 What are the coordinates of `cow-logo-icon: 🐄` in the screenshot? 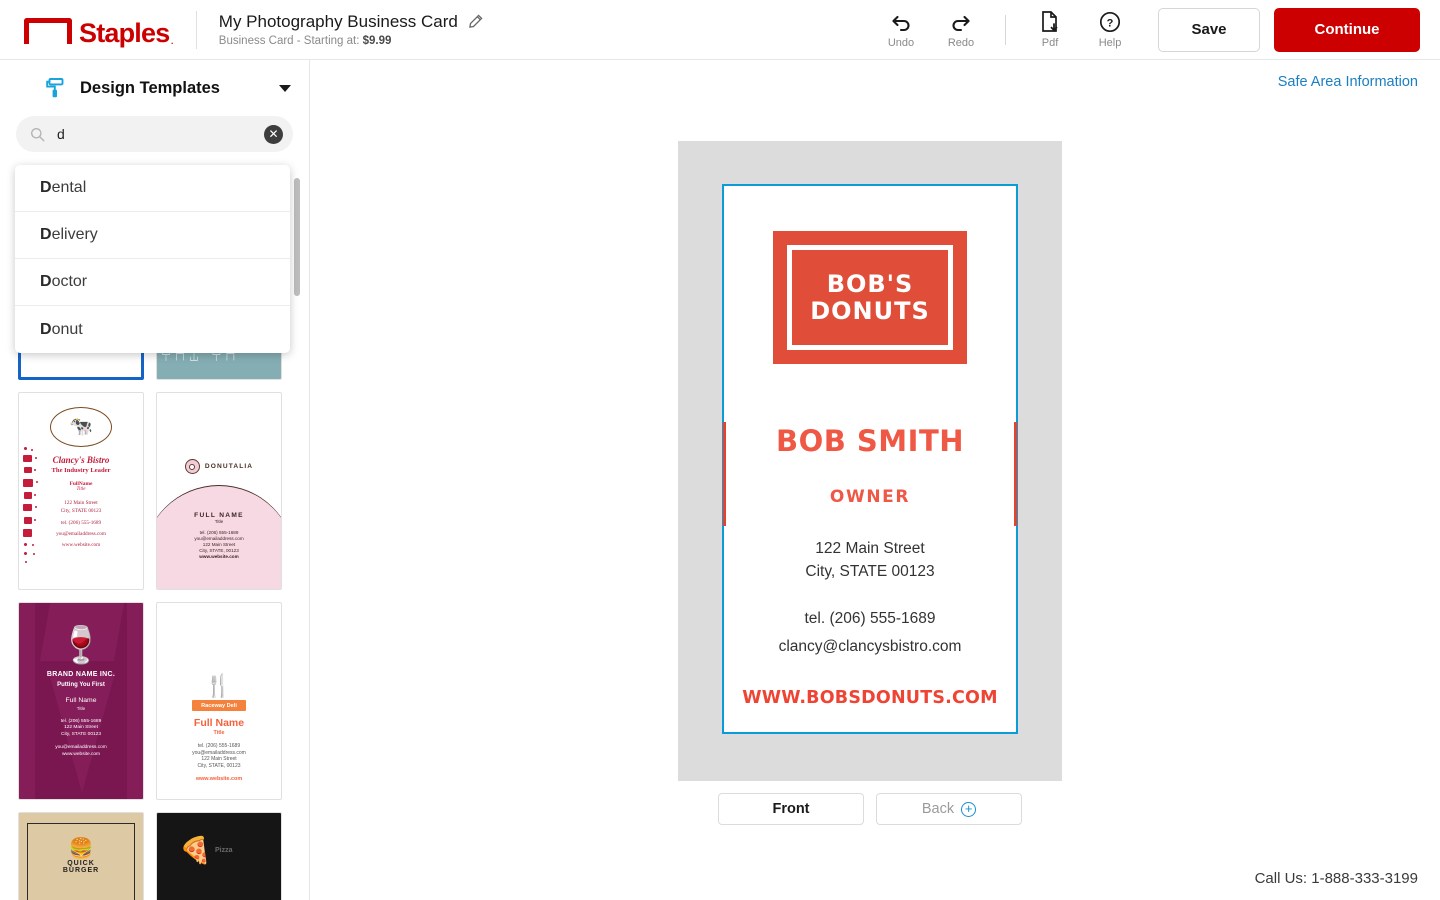 It's located at (81, 427).